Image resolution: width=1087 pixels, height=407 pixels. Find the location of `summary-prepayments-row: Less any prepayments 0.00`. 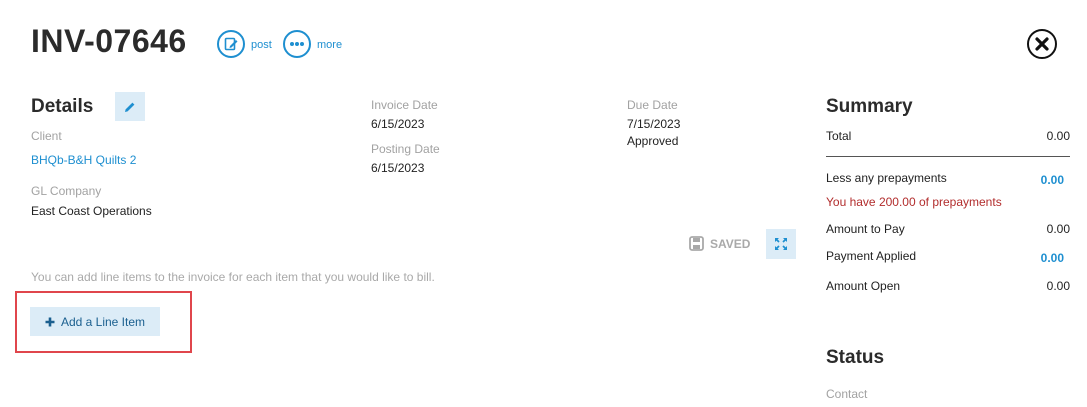

summary-prepayments-row: Less any prepayments 0.00 is located at coordinates (948, 179).